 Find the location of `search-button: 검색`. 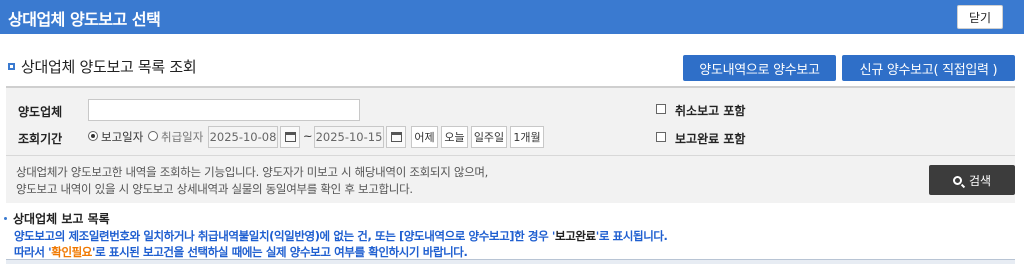

search-button: 검색 is located at coordinates (972, 180).